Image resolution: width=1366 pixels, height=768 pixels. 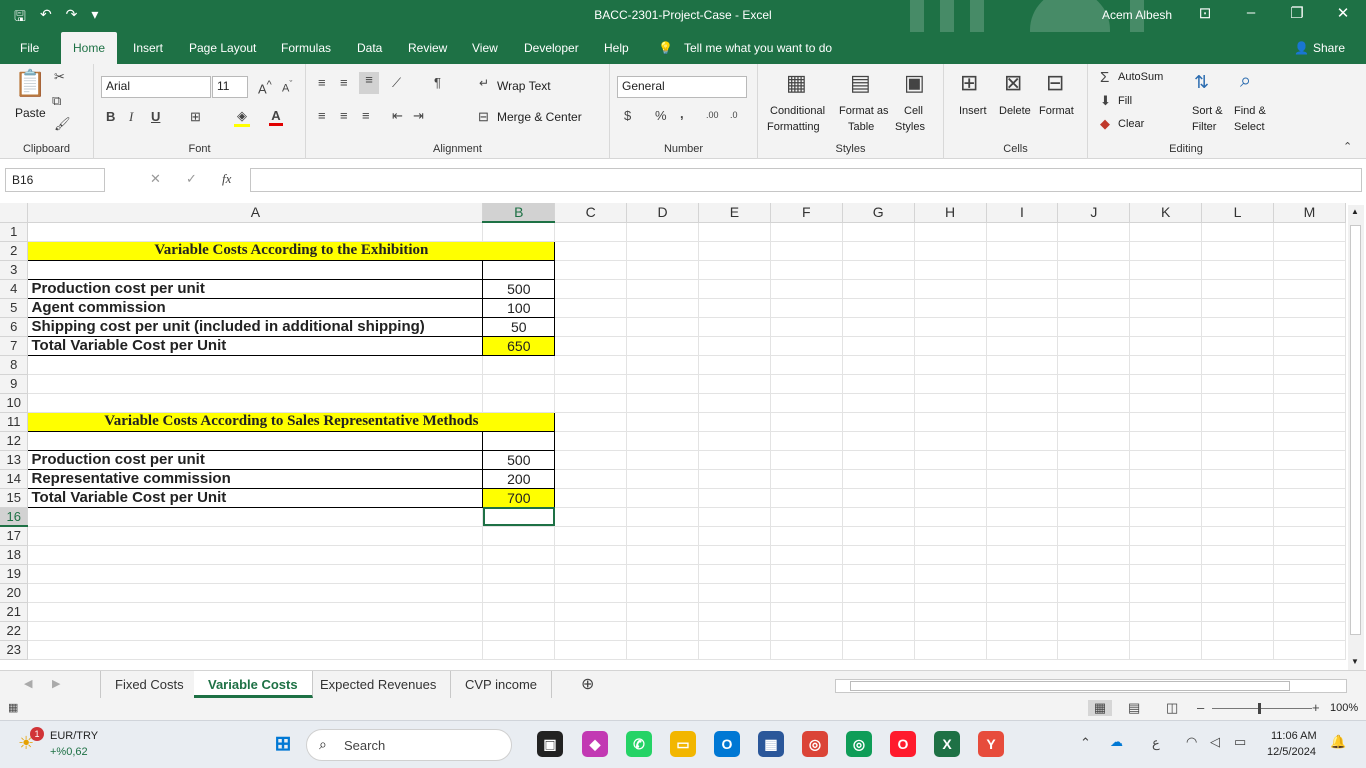 I want to click on row-header: 14, so click(x=14, y=479).